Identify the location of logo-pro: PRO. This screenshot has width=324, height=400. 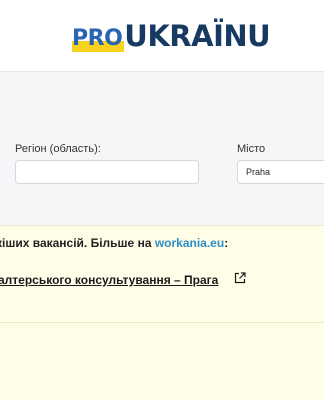
(98, 39).